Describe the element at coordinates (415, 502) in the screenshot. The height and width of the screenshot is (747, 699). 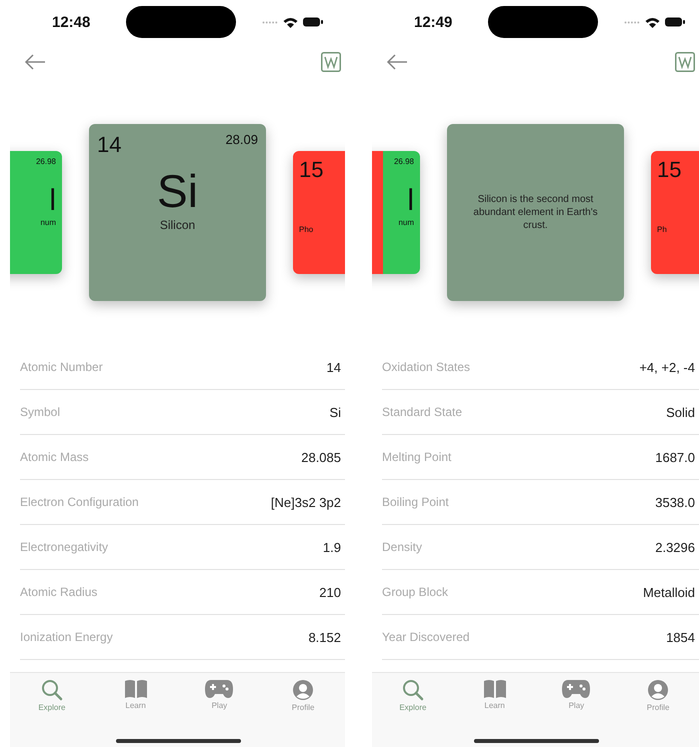
I see `property-label: Boiling Point` at that location.